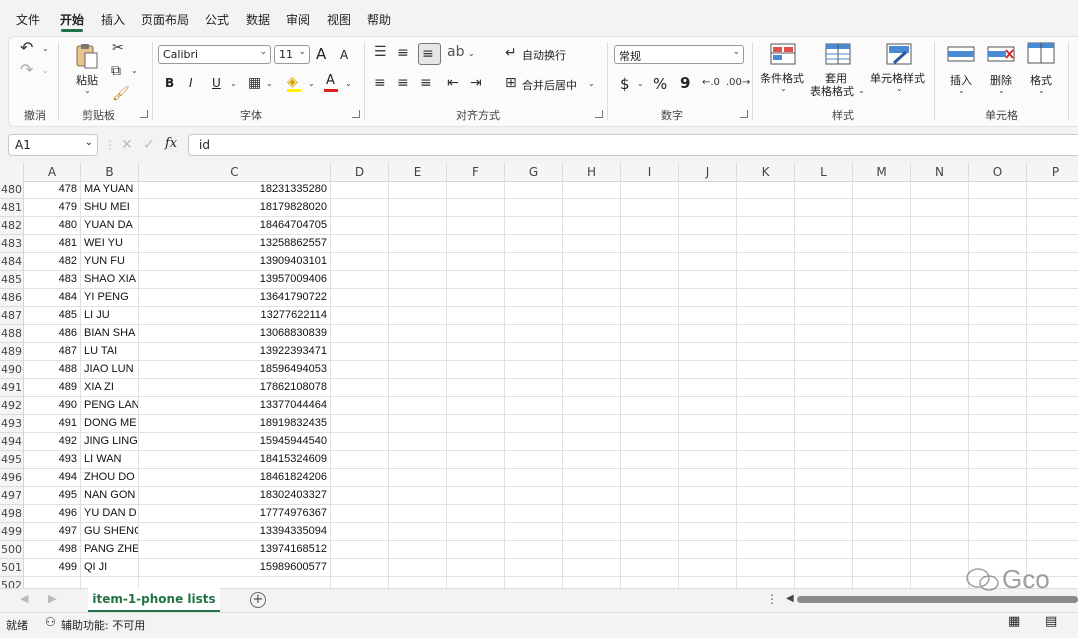 The width and height of the screenshot is (1078, 638). What do you see at coordinates (292, 82) in the screenshot?
I see `fill-color-icon: ◈` at bounding box center [292, 82].